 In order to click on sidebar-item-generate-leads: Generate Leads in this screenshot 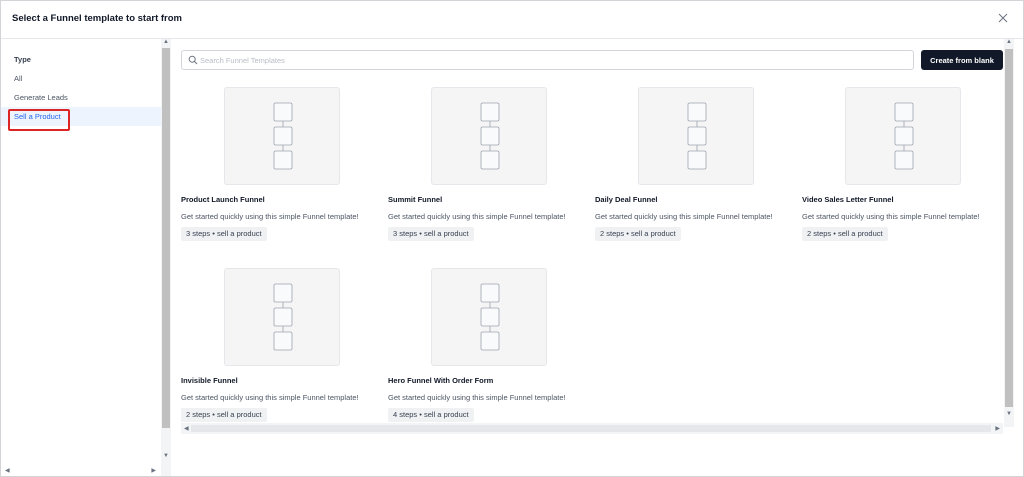, I will do `click(81, 97)`.